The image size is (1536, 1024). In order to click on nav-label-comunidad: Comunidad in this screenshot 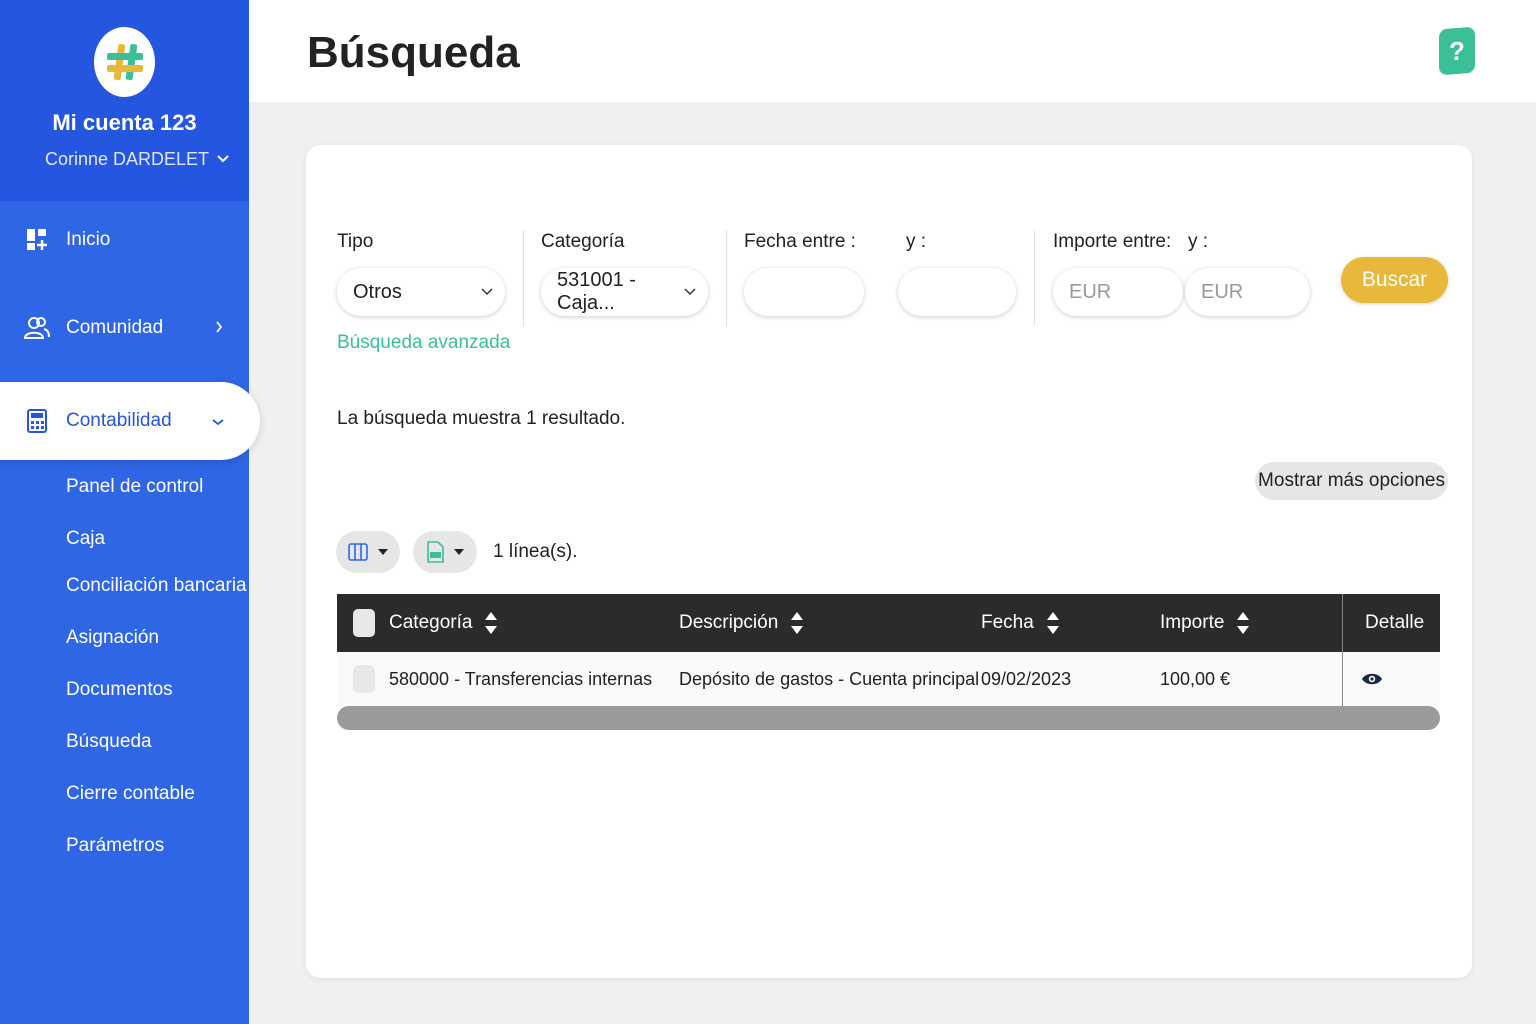, I will do `click(115, 327)`.